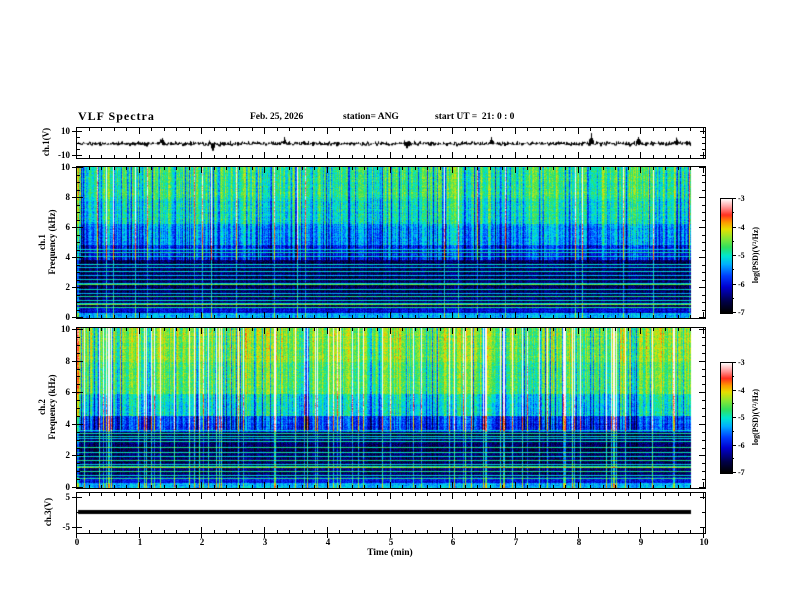  I want to click on x-tick-label: 0, so click(77, 542).